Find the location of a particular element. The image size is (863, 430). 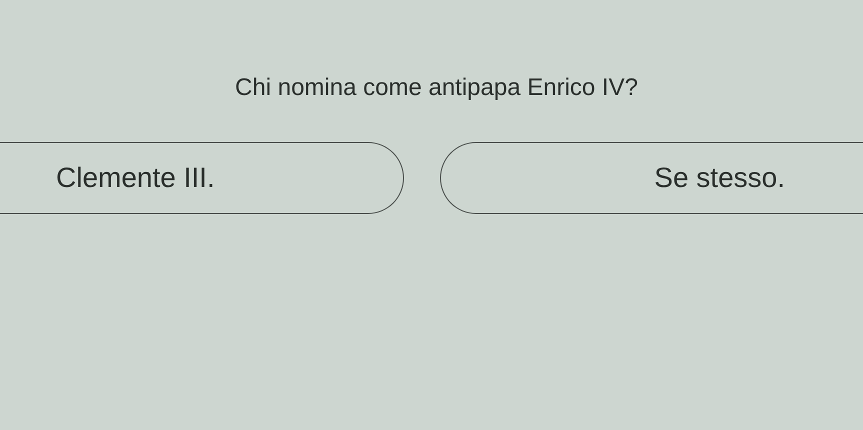

question-text: Chi nomina come antipapa Enrico IV? is located at coordinates (436, 88).